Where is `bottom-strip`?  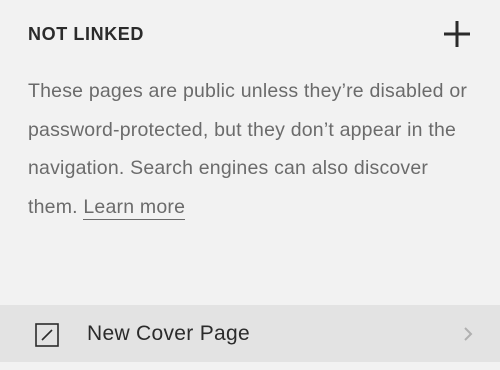 bottom-strip is located at coordinates (250, 366).